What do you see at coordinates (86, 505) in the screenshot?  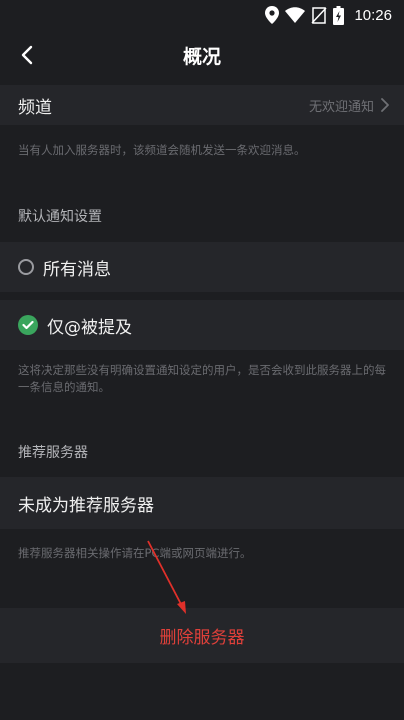 I see `recommend-server-label: 未成为推荐服务器` at bounding box center [86, 505].